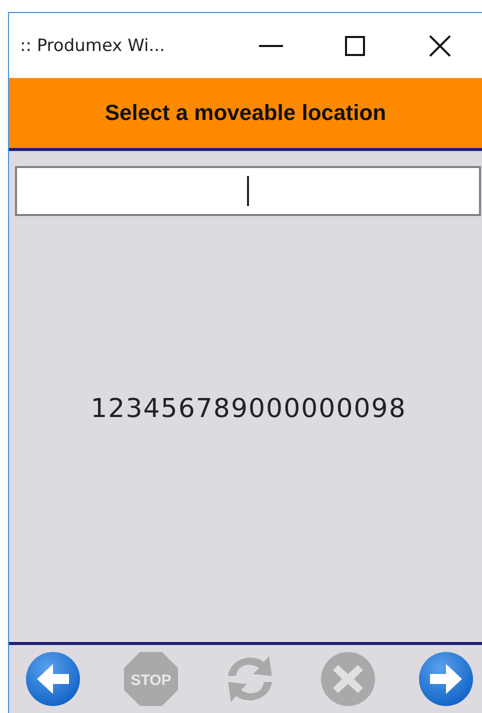 The image size is (482, 713). Describe the element at coordinates (355, 46) in the screenshot. I see `maximize-icon` at that location.